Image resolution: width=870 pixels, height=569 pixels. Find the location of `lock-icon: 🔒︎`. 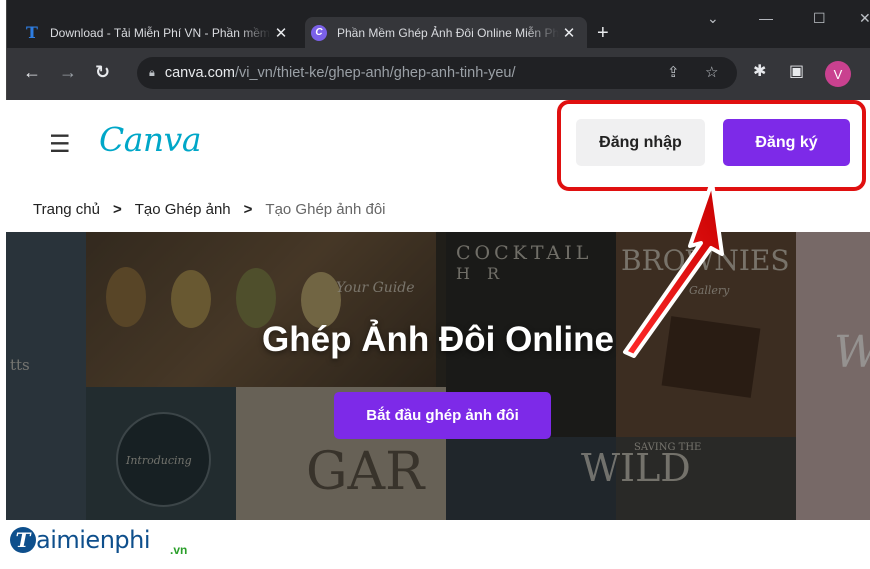

lock-icon: 🔒︎ is located at coordinates (152, 72).